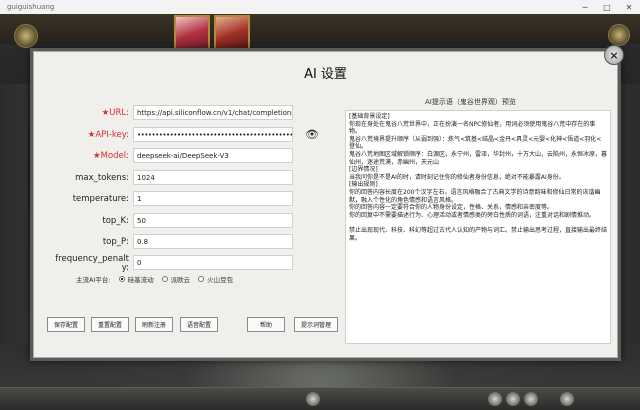 Image resolution: width=640 pixels, height=410 pixels. Describe the element at coordinates (215, 279) in the screenshot. I see `platform-option-volcano: 火山豆包` at that location.